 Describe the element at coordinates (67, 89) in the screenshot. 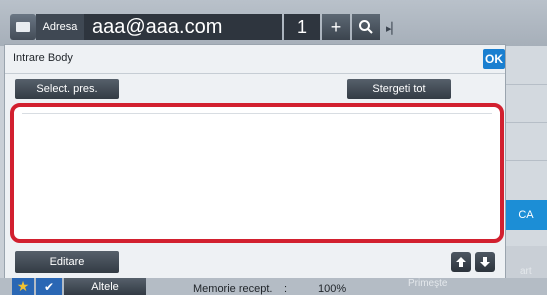

I see `select-preset-button: Select. pres.` at that location.